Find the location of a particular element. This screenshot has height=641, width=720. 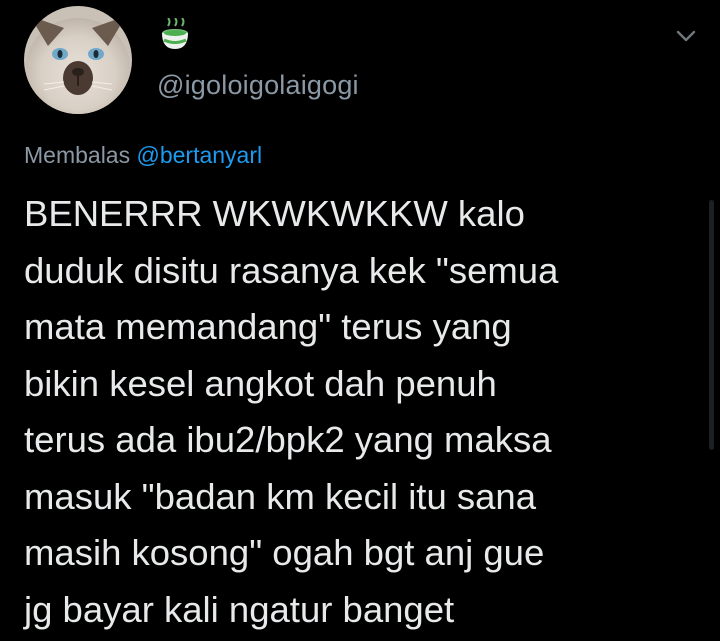

tweet-text-line: duduk disitu rasanya kek "semua is located at coordinates (291, 270).